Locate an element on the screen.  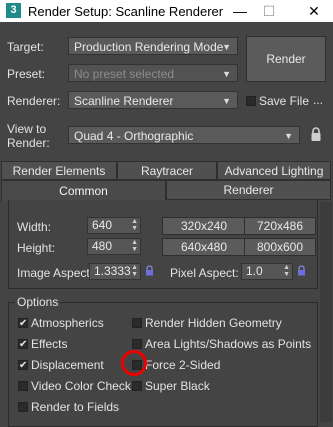
width-label: Width: is located at coordinates (34, 227).